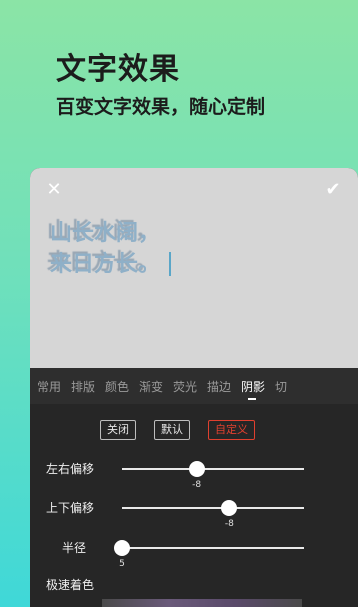 The width and height of the screenshot is (358, 607). Describe the element at coordinates (47, 386) in the screenshot. I see `tab-common: 常用` at that location.